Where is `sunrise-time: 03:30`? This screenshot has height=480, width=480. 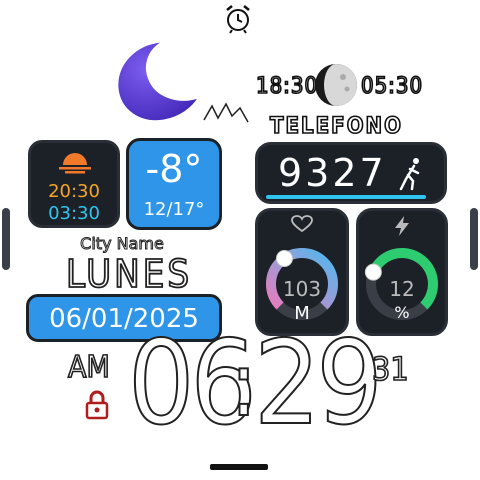 sunrise-time: 03:30 is located at coordinates (74, 213).